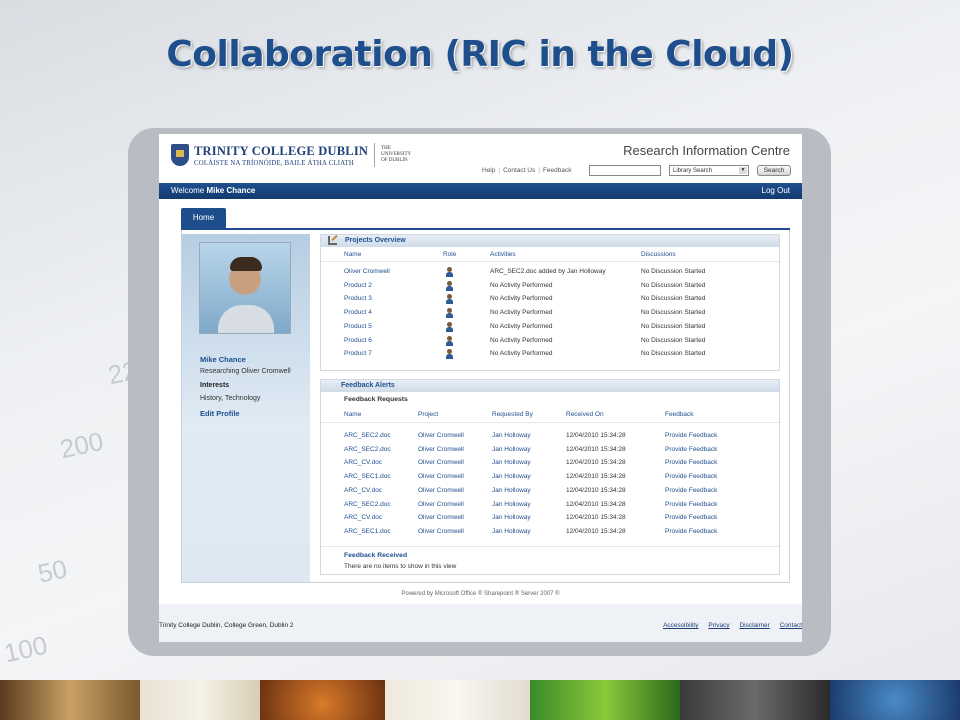  I want to click on column-header: Role, so click(450, 254).